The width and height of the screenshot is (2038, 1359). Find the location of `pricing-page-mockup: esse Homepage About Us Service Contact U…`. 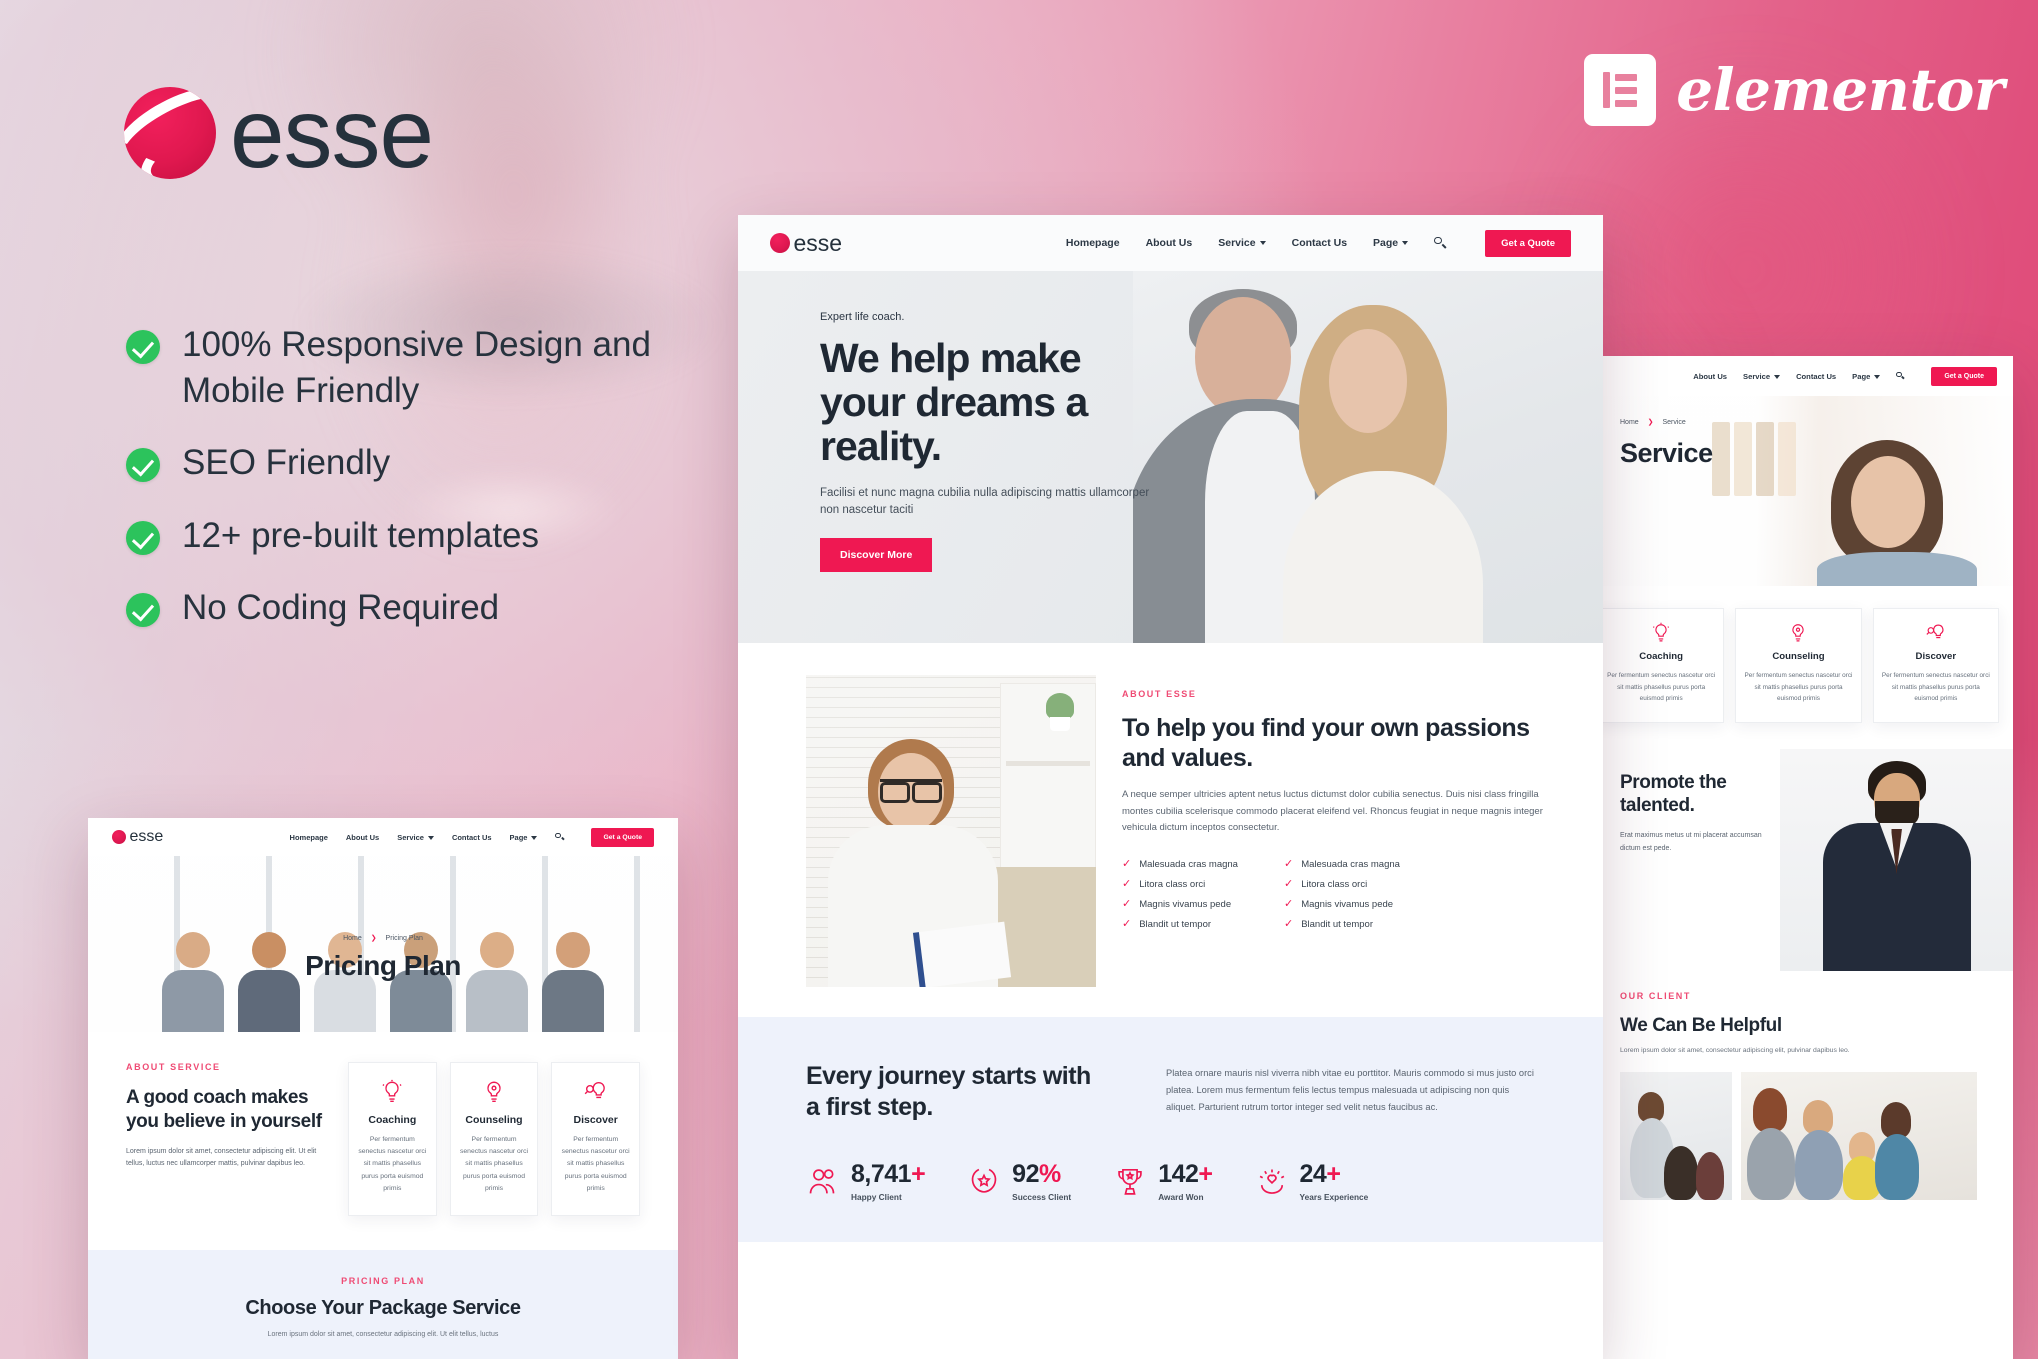

pricing-page-mockup: esse Homepage About Us Service Contact U… is located at coordinates (383, 1088).